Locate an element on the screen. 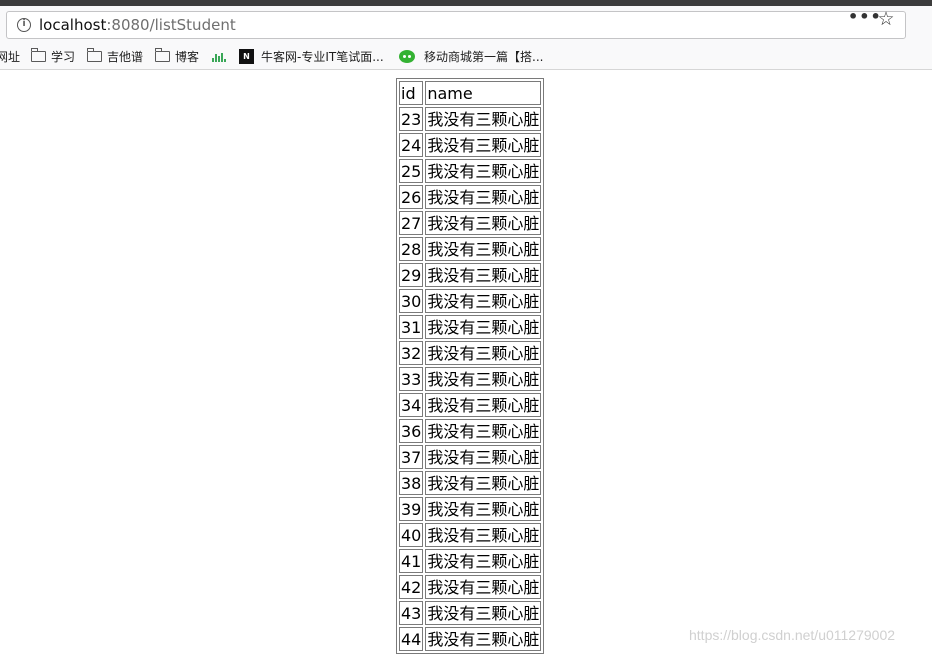  table-header-row: id name is located at coordinates (470, 93).